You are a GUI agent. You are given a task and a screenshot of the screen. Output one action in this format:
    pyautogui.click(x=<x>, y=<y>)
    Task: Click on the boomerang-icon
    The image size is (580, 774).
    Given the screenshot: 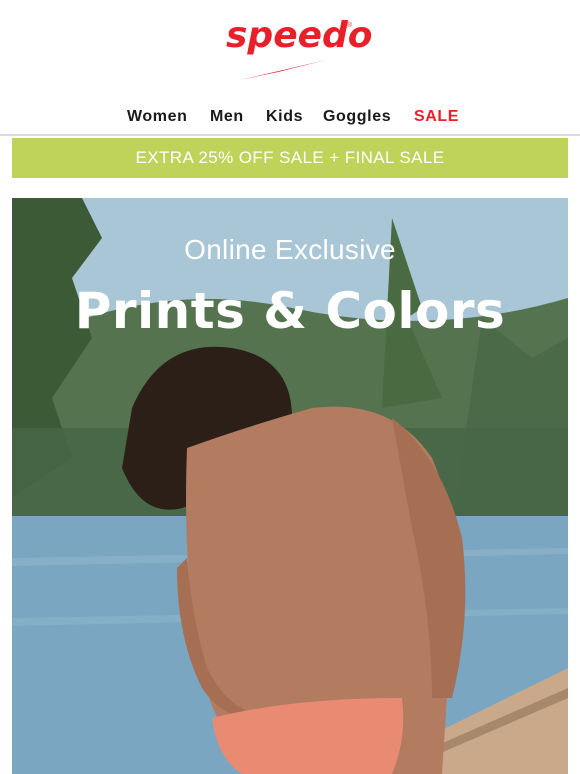 What is the action you would take?
    pyautogui.click(x=283, y=70)
    